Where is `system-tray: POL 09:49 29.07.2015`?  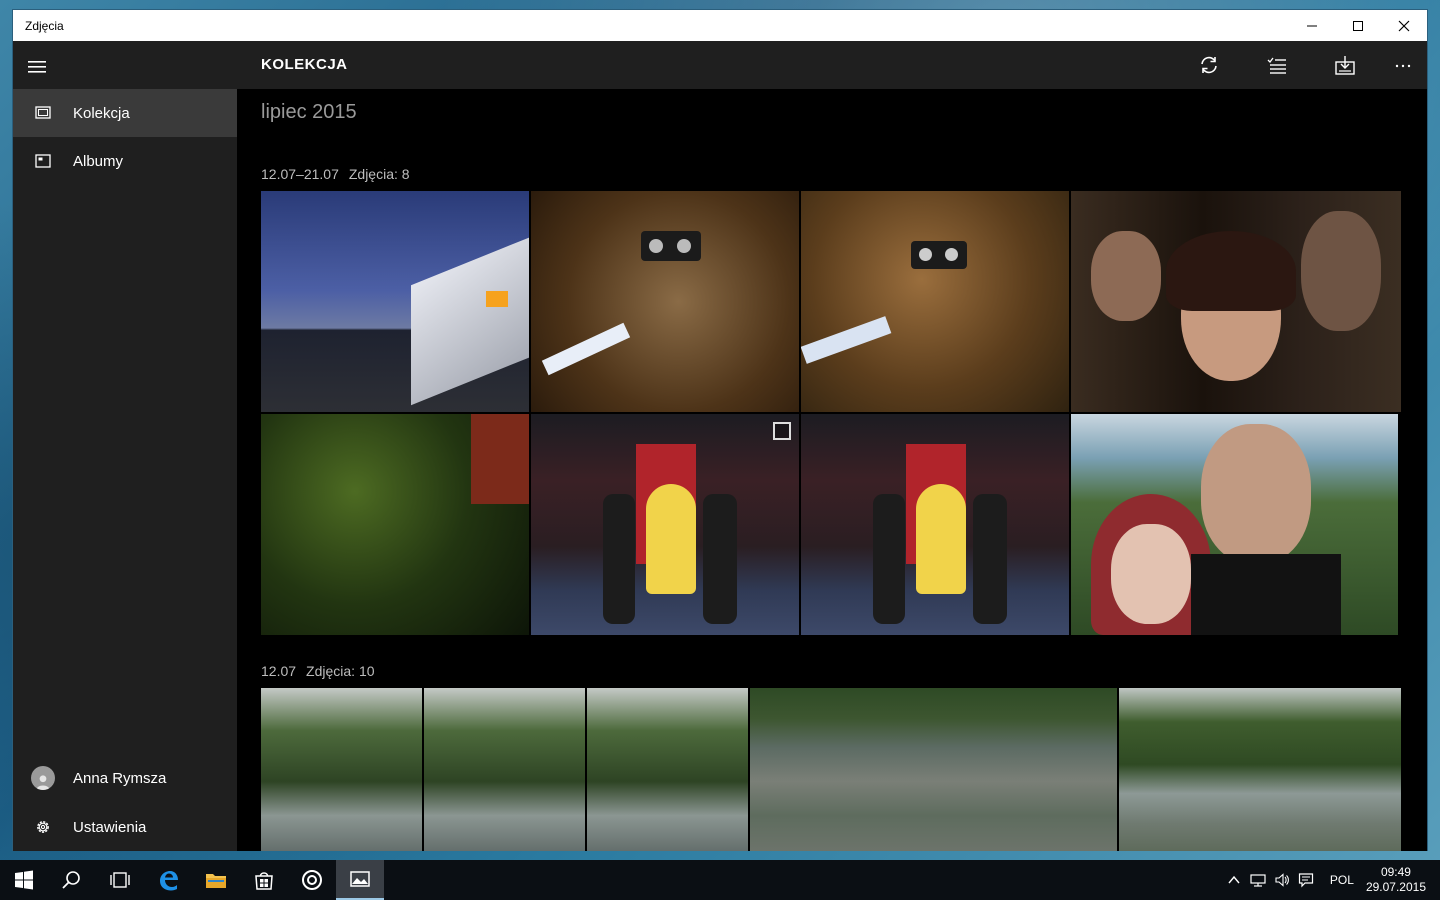 system-tray: POL 09:49 29.07.2015 is located at coordinates (1331, 880).